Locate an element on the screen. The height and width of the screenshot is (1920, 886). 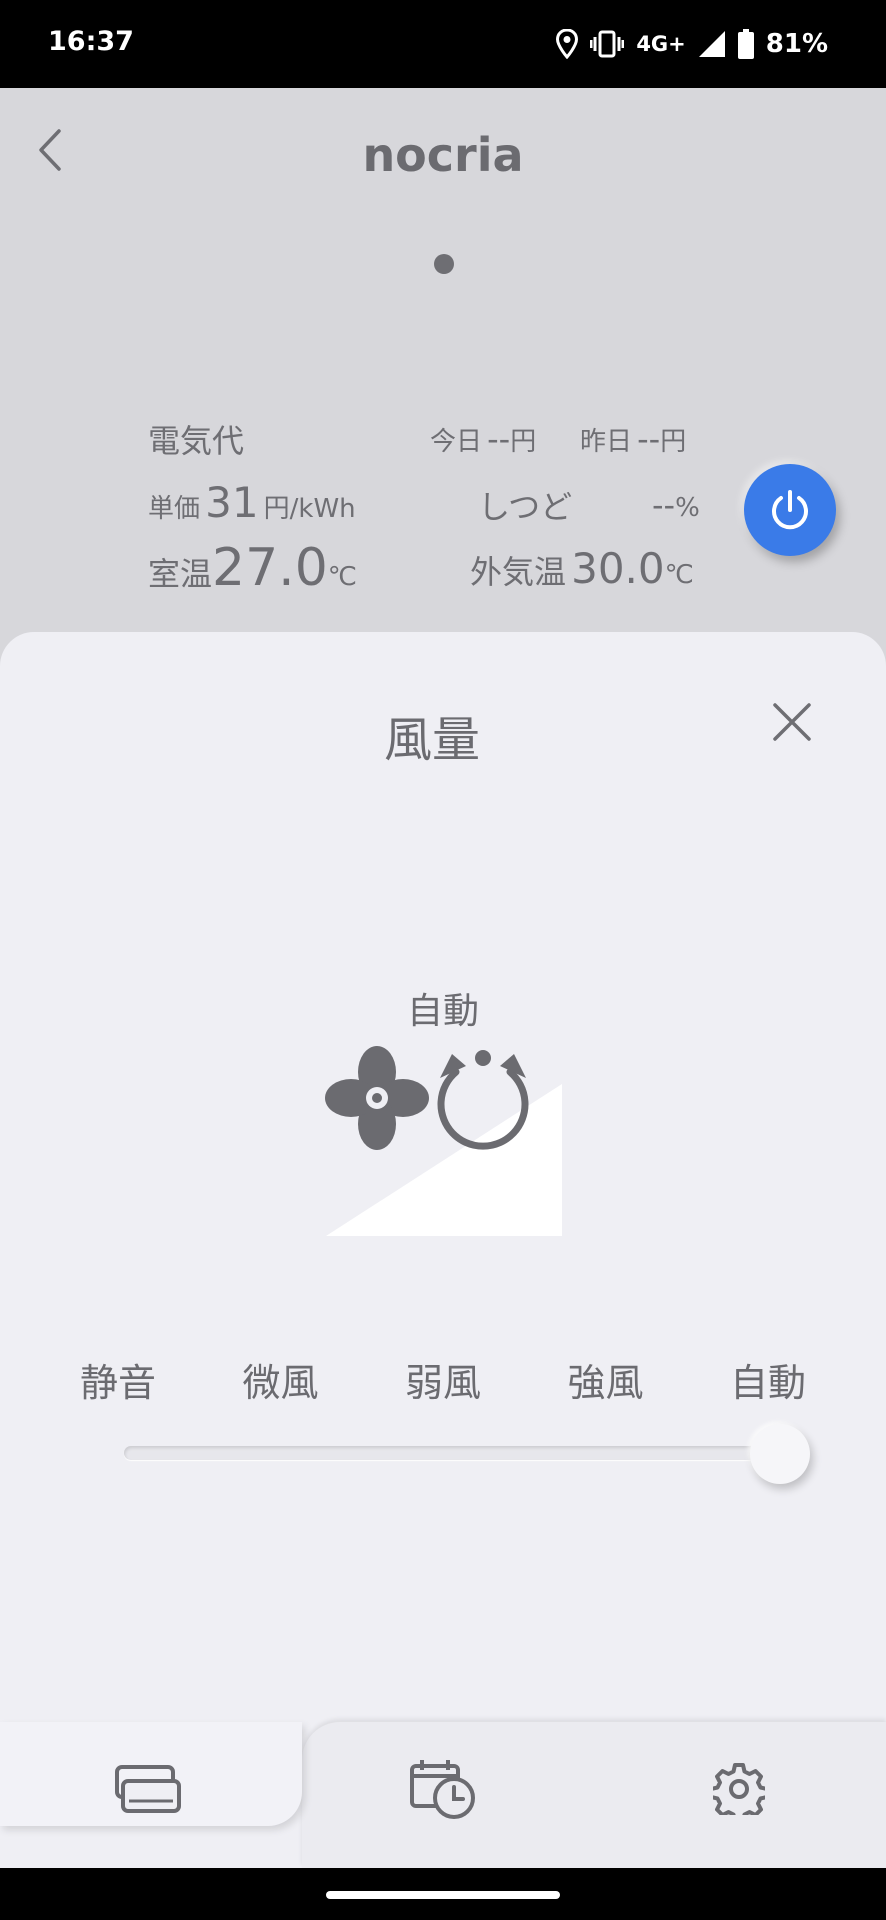
room-temperature: 室温27.0℃ is located at coordinates (252, 568).